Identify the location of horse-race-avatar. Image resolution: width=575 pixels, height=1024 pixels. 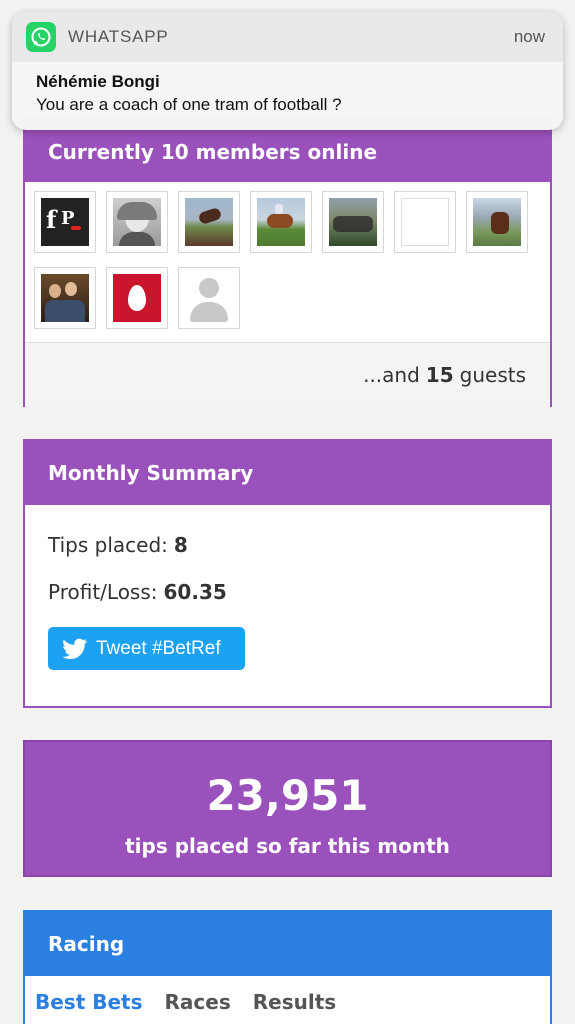
(281, 222).